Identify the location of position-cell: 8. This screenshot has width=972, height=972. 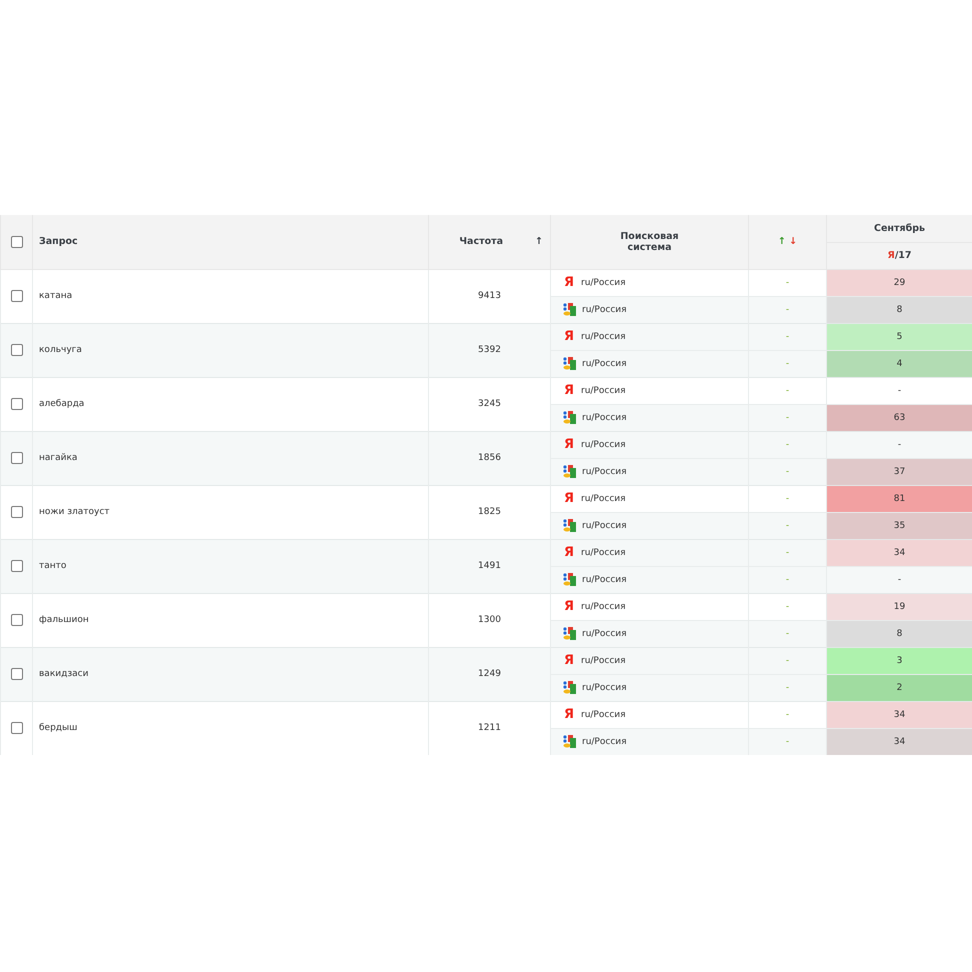
(899, 633).